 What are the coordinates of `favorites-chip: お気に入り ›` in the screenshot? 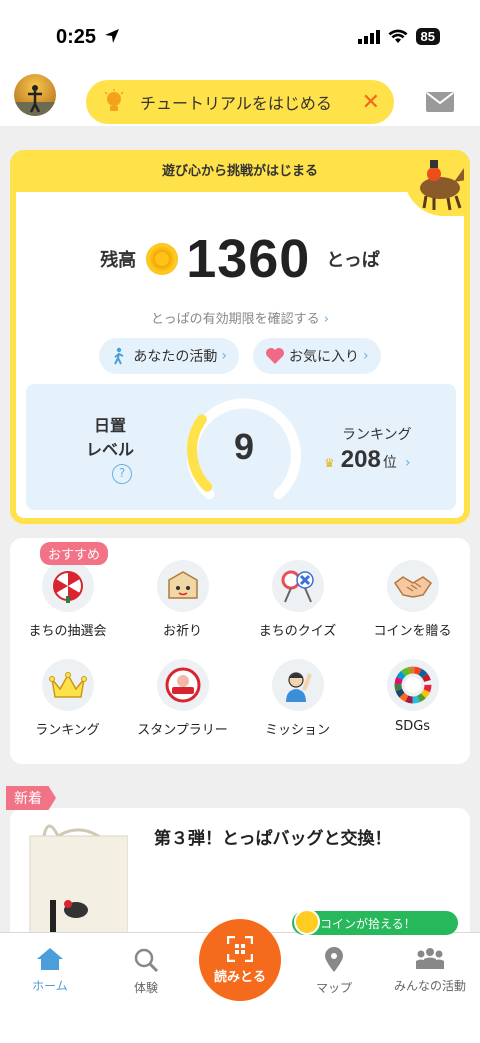 It's located at (317, 356).